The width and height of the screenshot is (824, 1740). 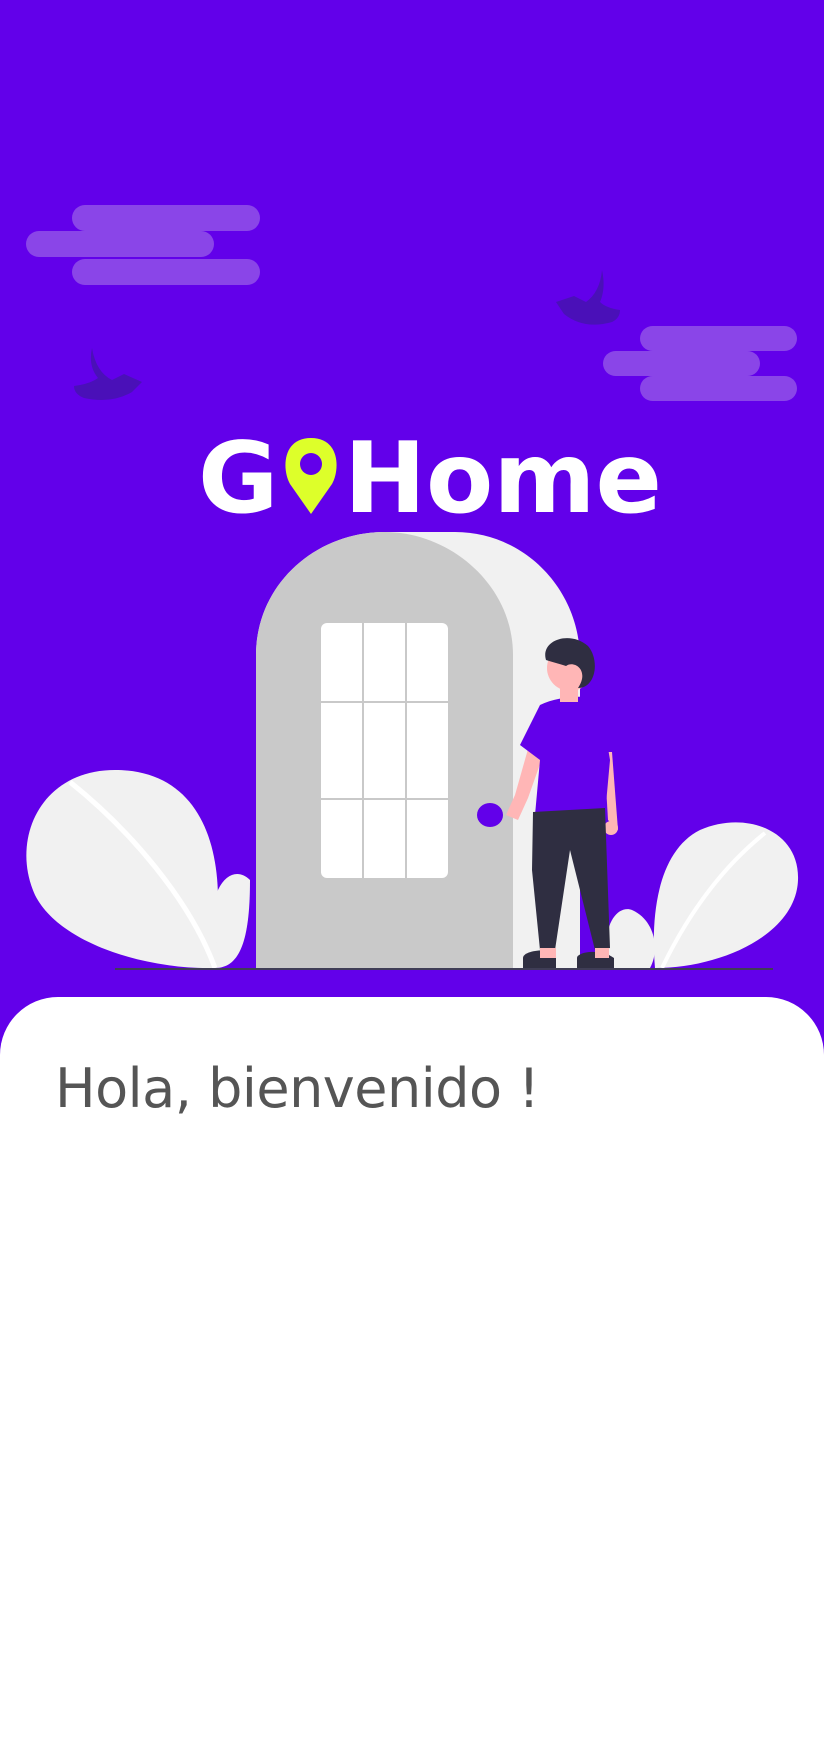 What do you see at coordinates (702, 895) in the screenshot?
I see `bush-right` at bounding box center [702, 895].